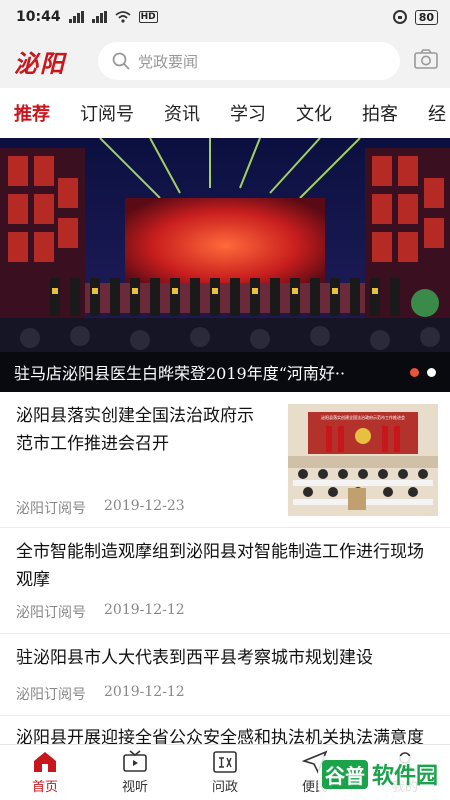  Describe the element at coordinates (180, 373) in the screenshot. I see `banner-title: 驻马店泌阳县医生白晔荣登2019年度“河南好··` at that location.